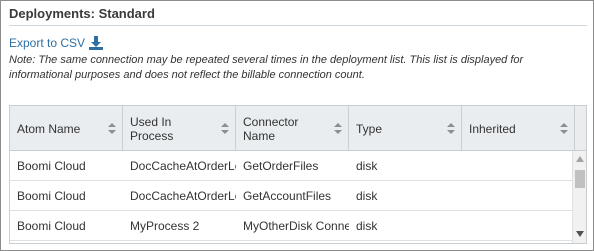 This screenshot has height=251, width=594. What do you see at coordinates (580, 159) in the screenshot?
I see `scroll-up-icon` at bounding box center [580, 159].